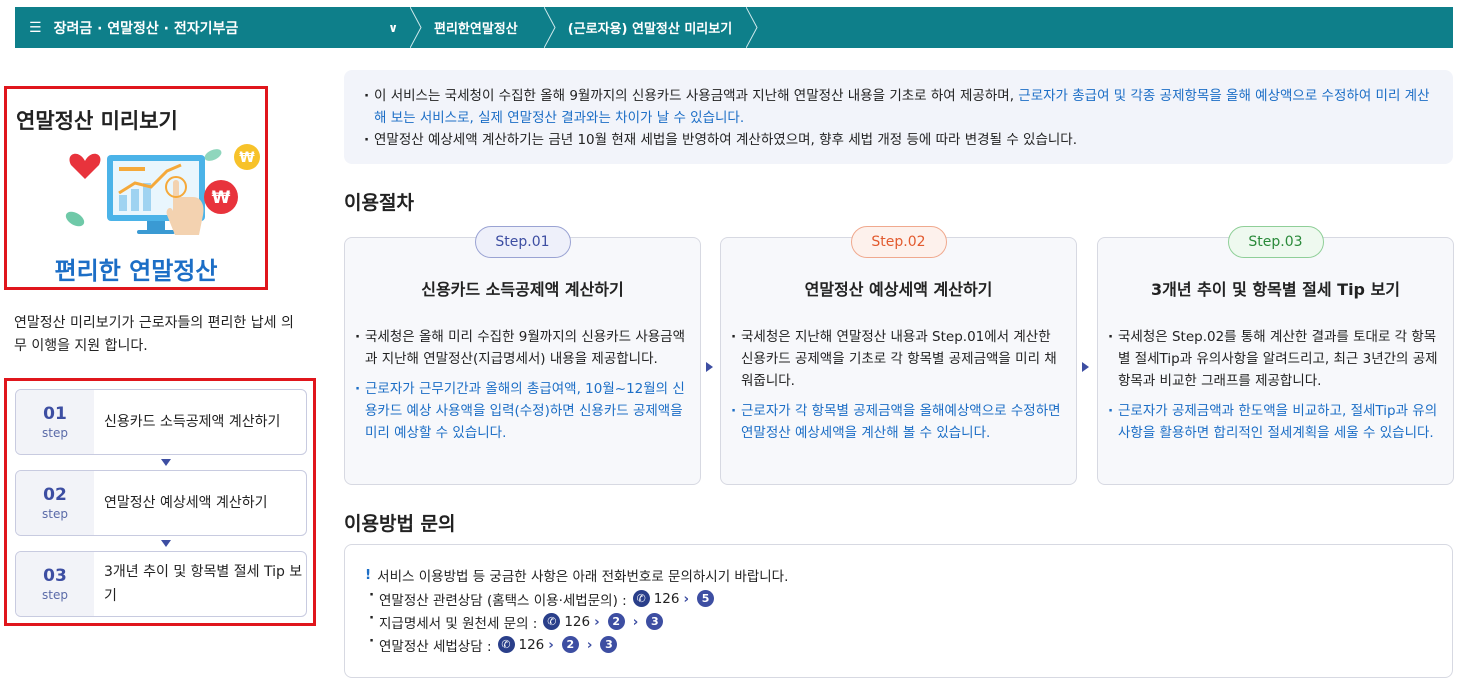  I want to click on step-number: 02 step, so click(55, 503).